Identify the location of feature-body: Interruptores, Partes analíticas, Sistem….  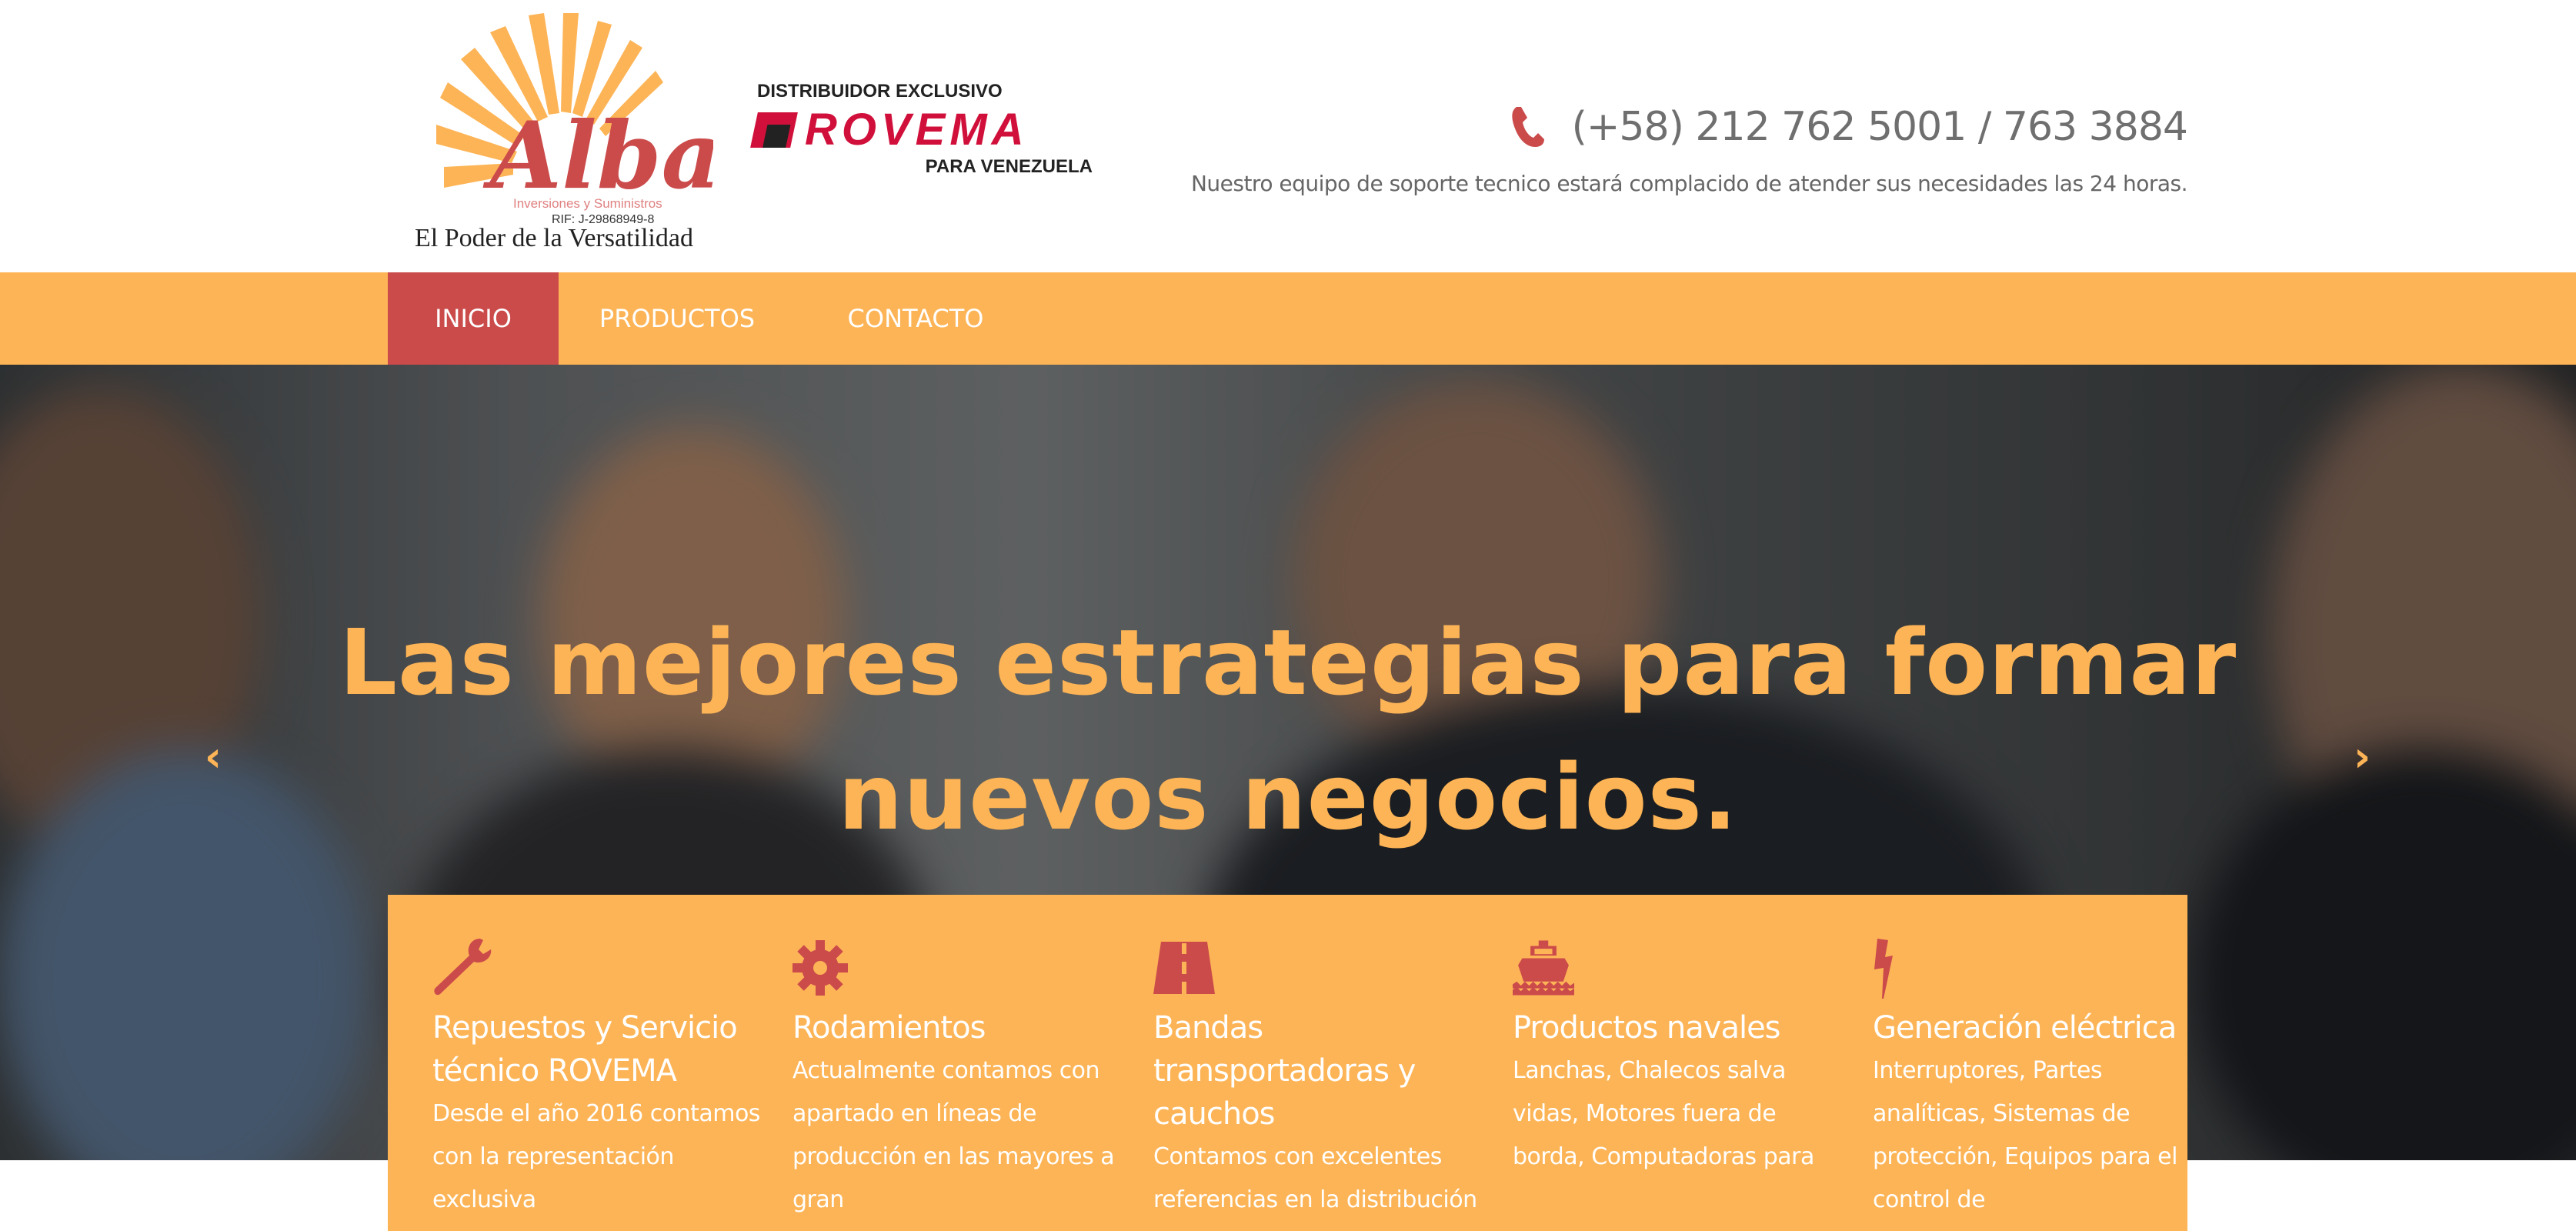
(2025, 1135).